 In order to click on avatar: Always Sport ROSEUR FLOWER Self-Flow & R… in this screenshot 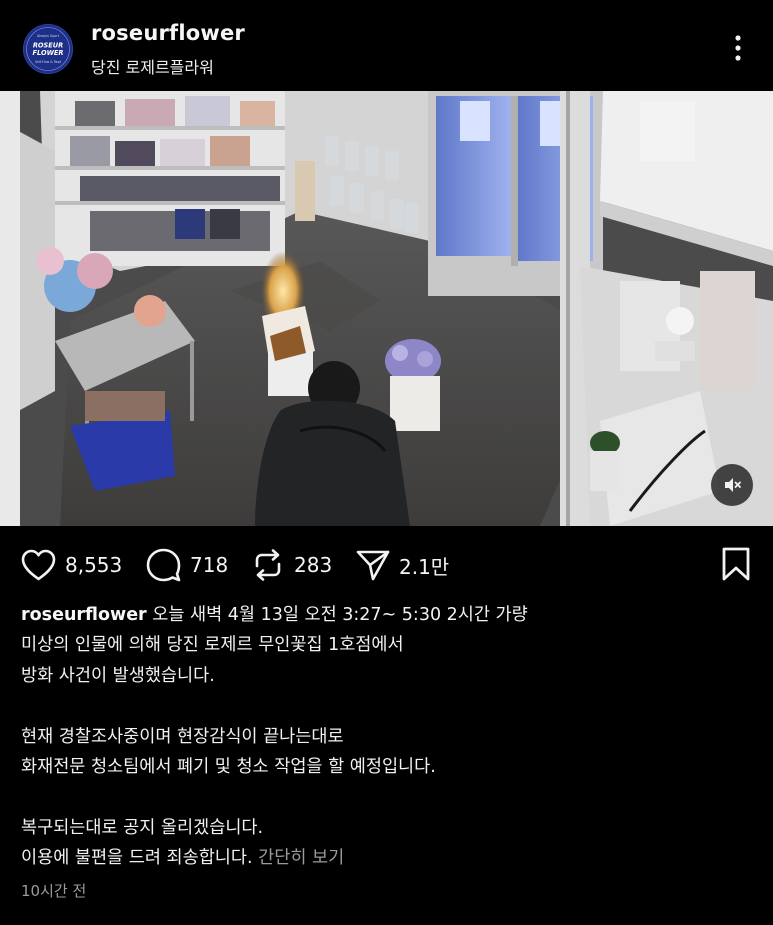, I will do `click(48, 49)`.